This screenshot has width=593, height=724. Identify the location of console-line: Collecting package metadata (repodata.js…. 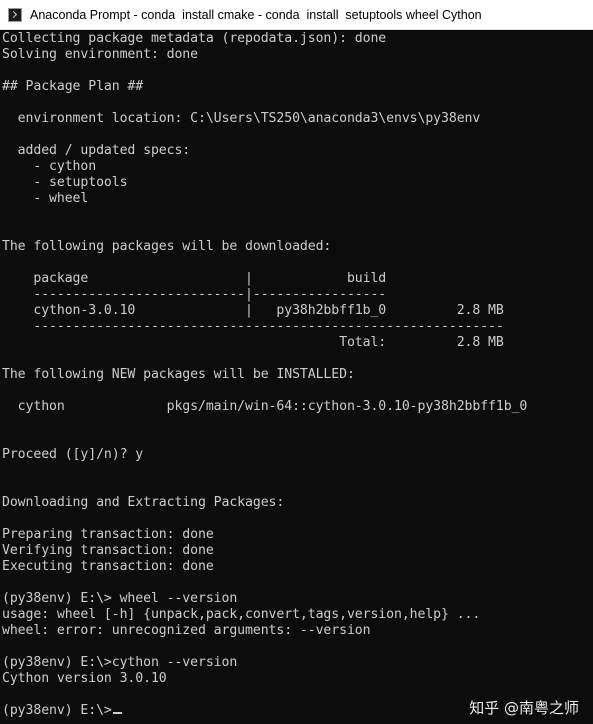
(194, 38).